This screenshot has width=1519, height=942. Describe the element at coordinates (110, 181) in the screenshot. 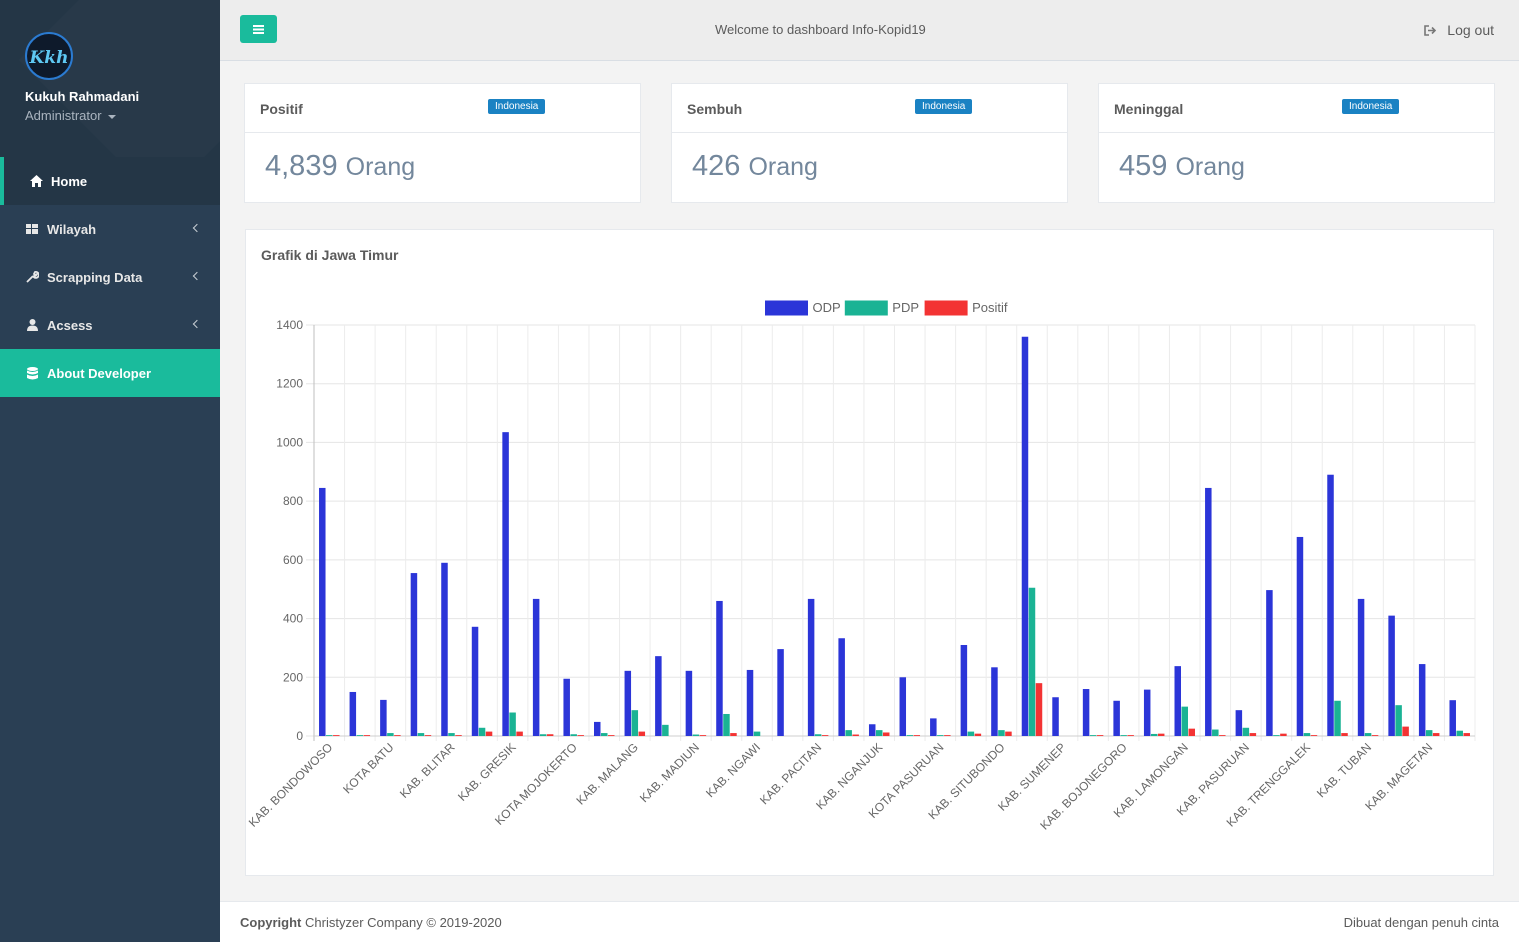

I see `sidebar-item-home: Home` at that location.